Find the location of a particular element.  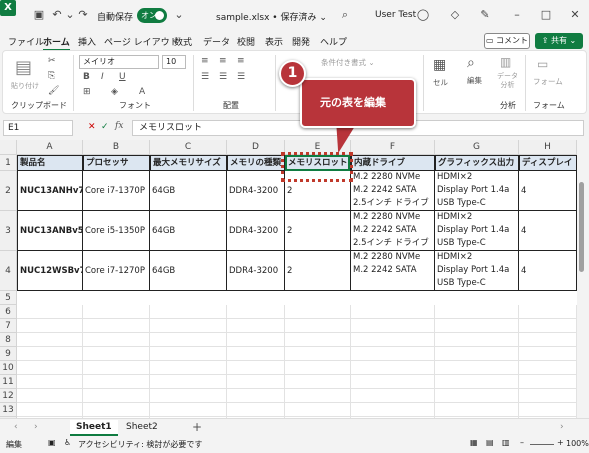

redo-icon: ↷ is located at coordinates (83, 15).